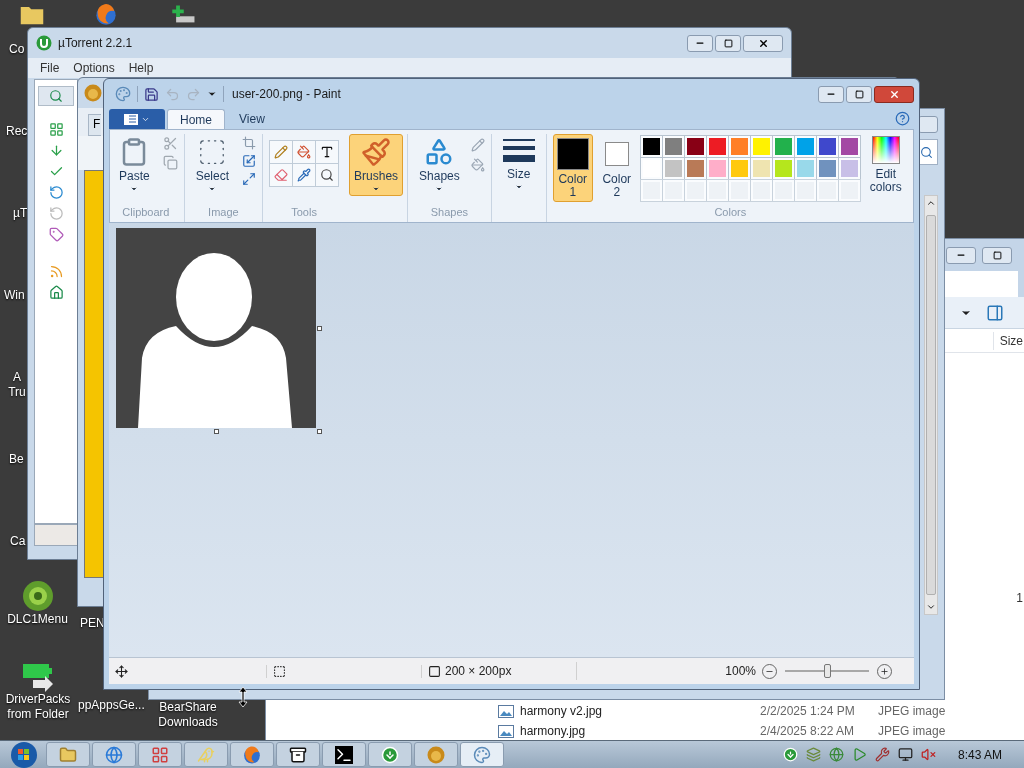  What do you see at coordinates (477, 145) in the screenshot?
I see `outline-icon` at bounding box center [477, 145].